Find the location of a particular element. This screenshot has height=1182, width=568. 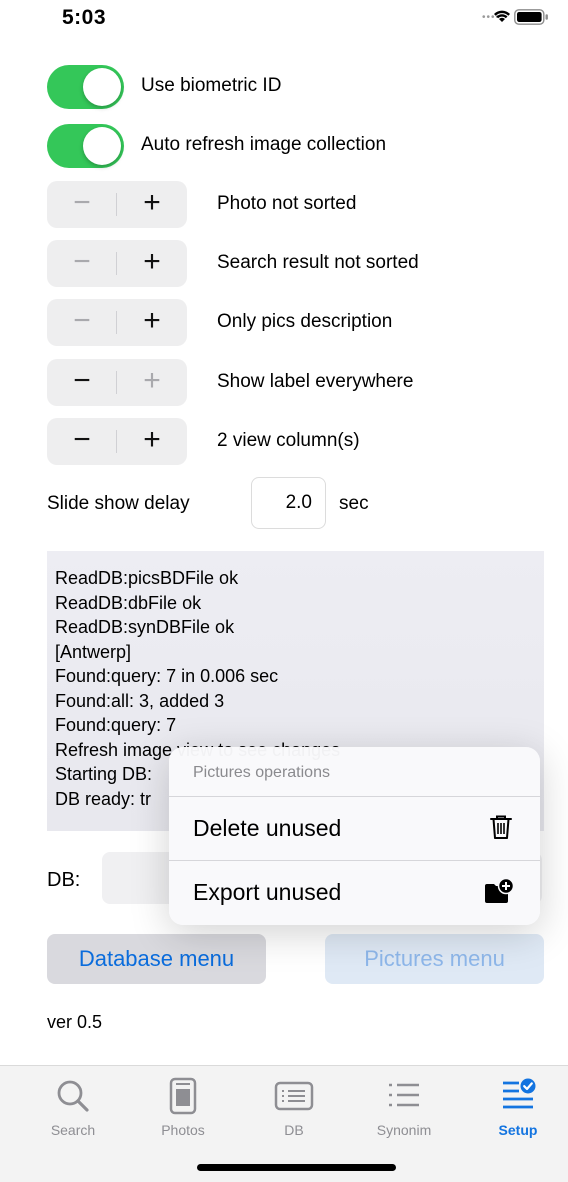

tab-setup: Setup is located at coordinates (518, 1113).